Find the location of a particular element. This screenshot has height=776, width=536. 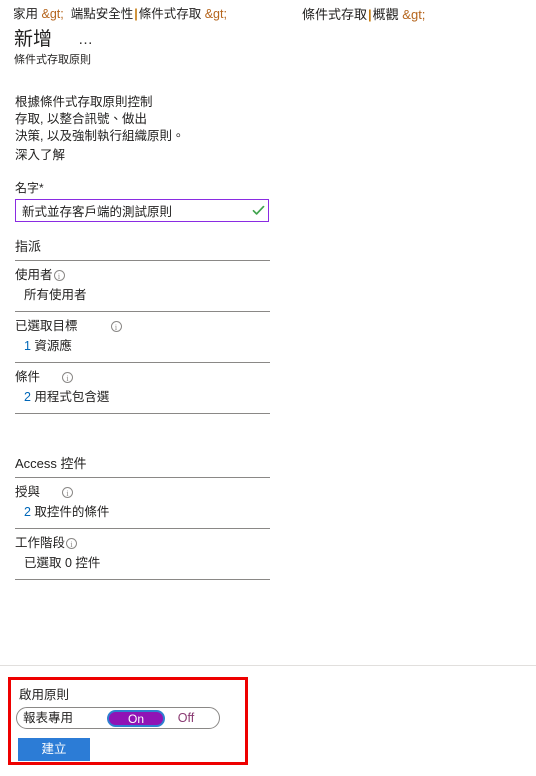

breadcrumb-right: 條件式存取|概觀 &gt; is located at coordinates (363, 15).